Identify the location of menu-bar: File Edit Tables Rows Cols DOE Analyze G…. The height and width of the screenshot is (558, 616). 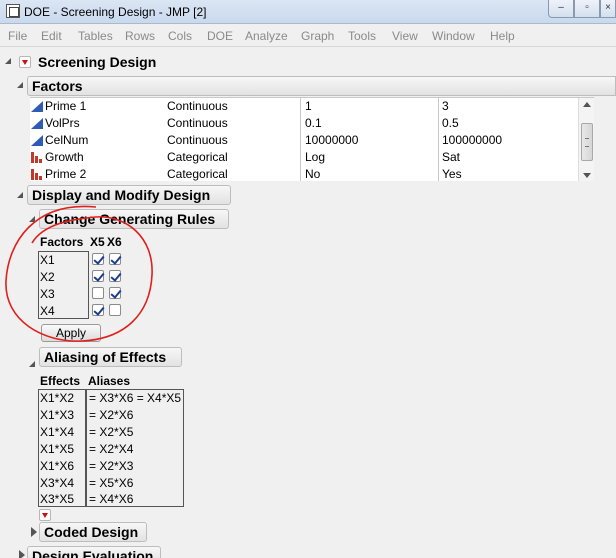
(308, 36).